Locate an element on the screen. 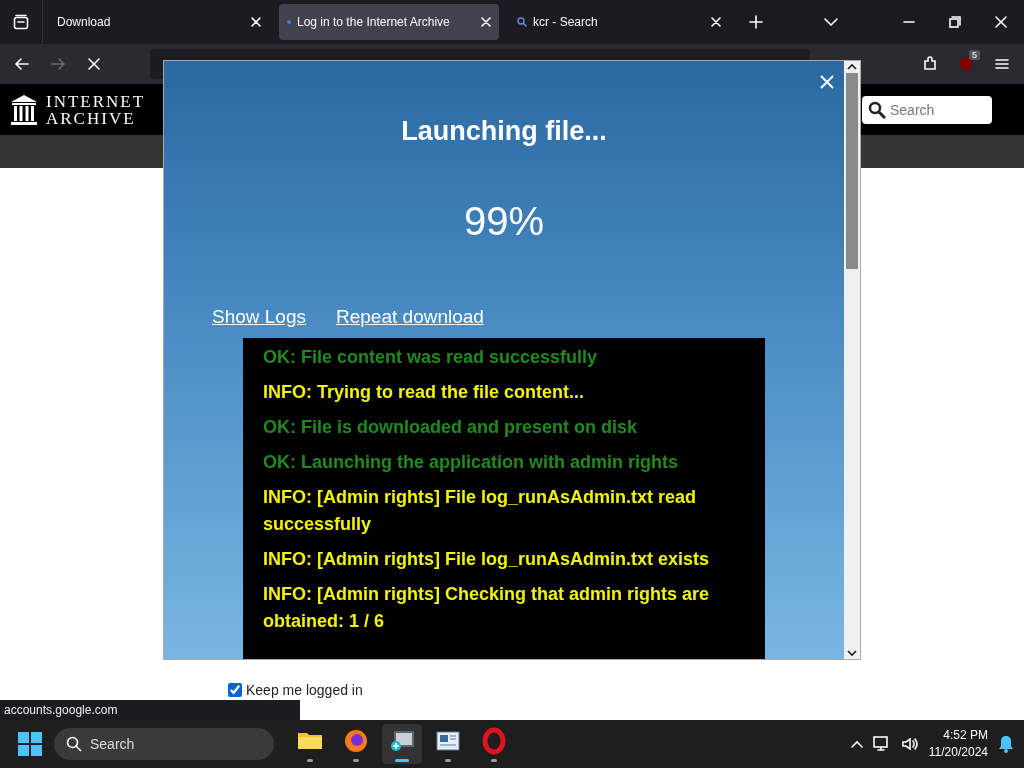  browser-tab: kcr - Search is located at coordinates (619, 22).